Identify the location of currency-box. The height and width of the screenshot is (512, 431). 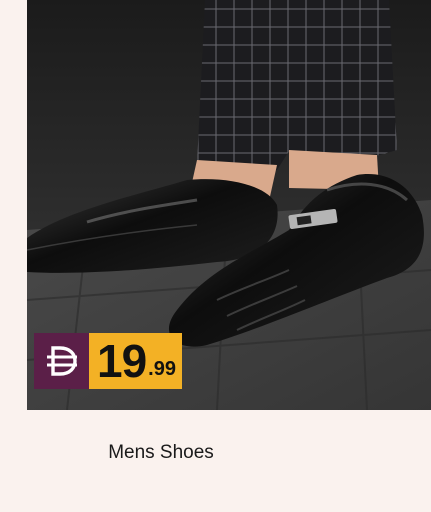
(61, 361).